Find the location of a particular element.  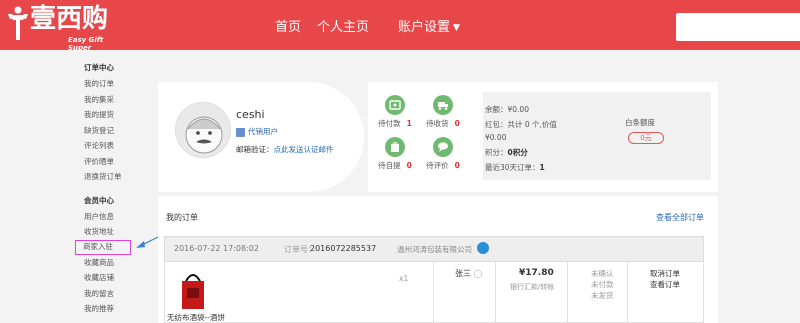

wallet-balance: 余额：¥0.00 is located at coordinates (507, 109).